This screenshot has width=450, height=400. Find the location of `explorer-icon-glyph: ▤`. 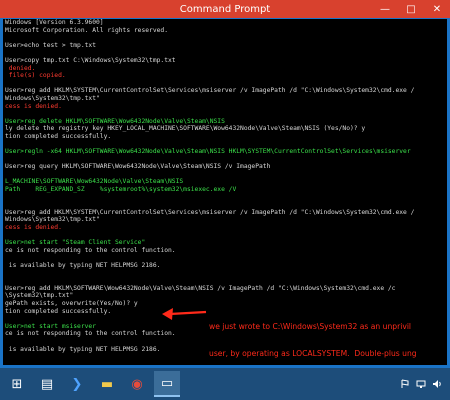

explorer-icon-glyph: ▤ is located at coordinates (47, 384).